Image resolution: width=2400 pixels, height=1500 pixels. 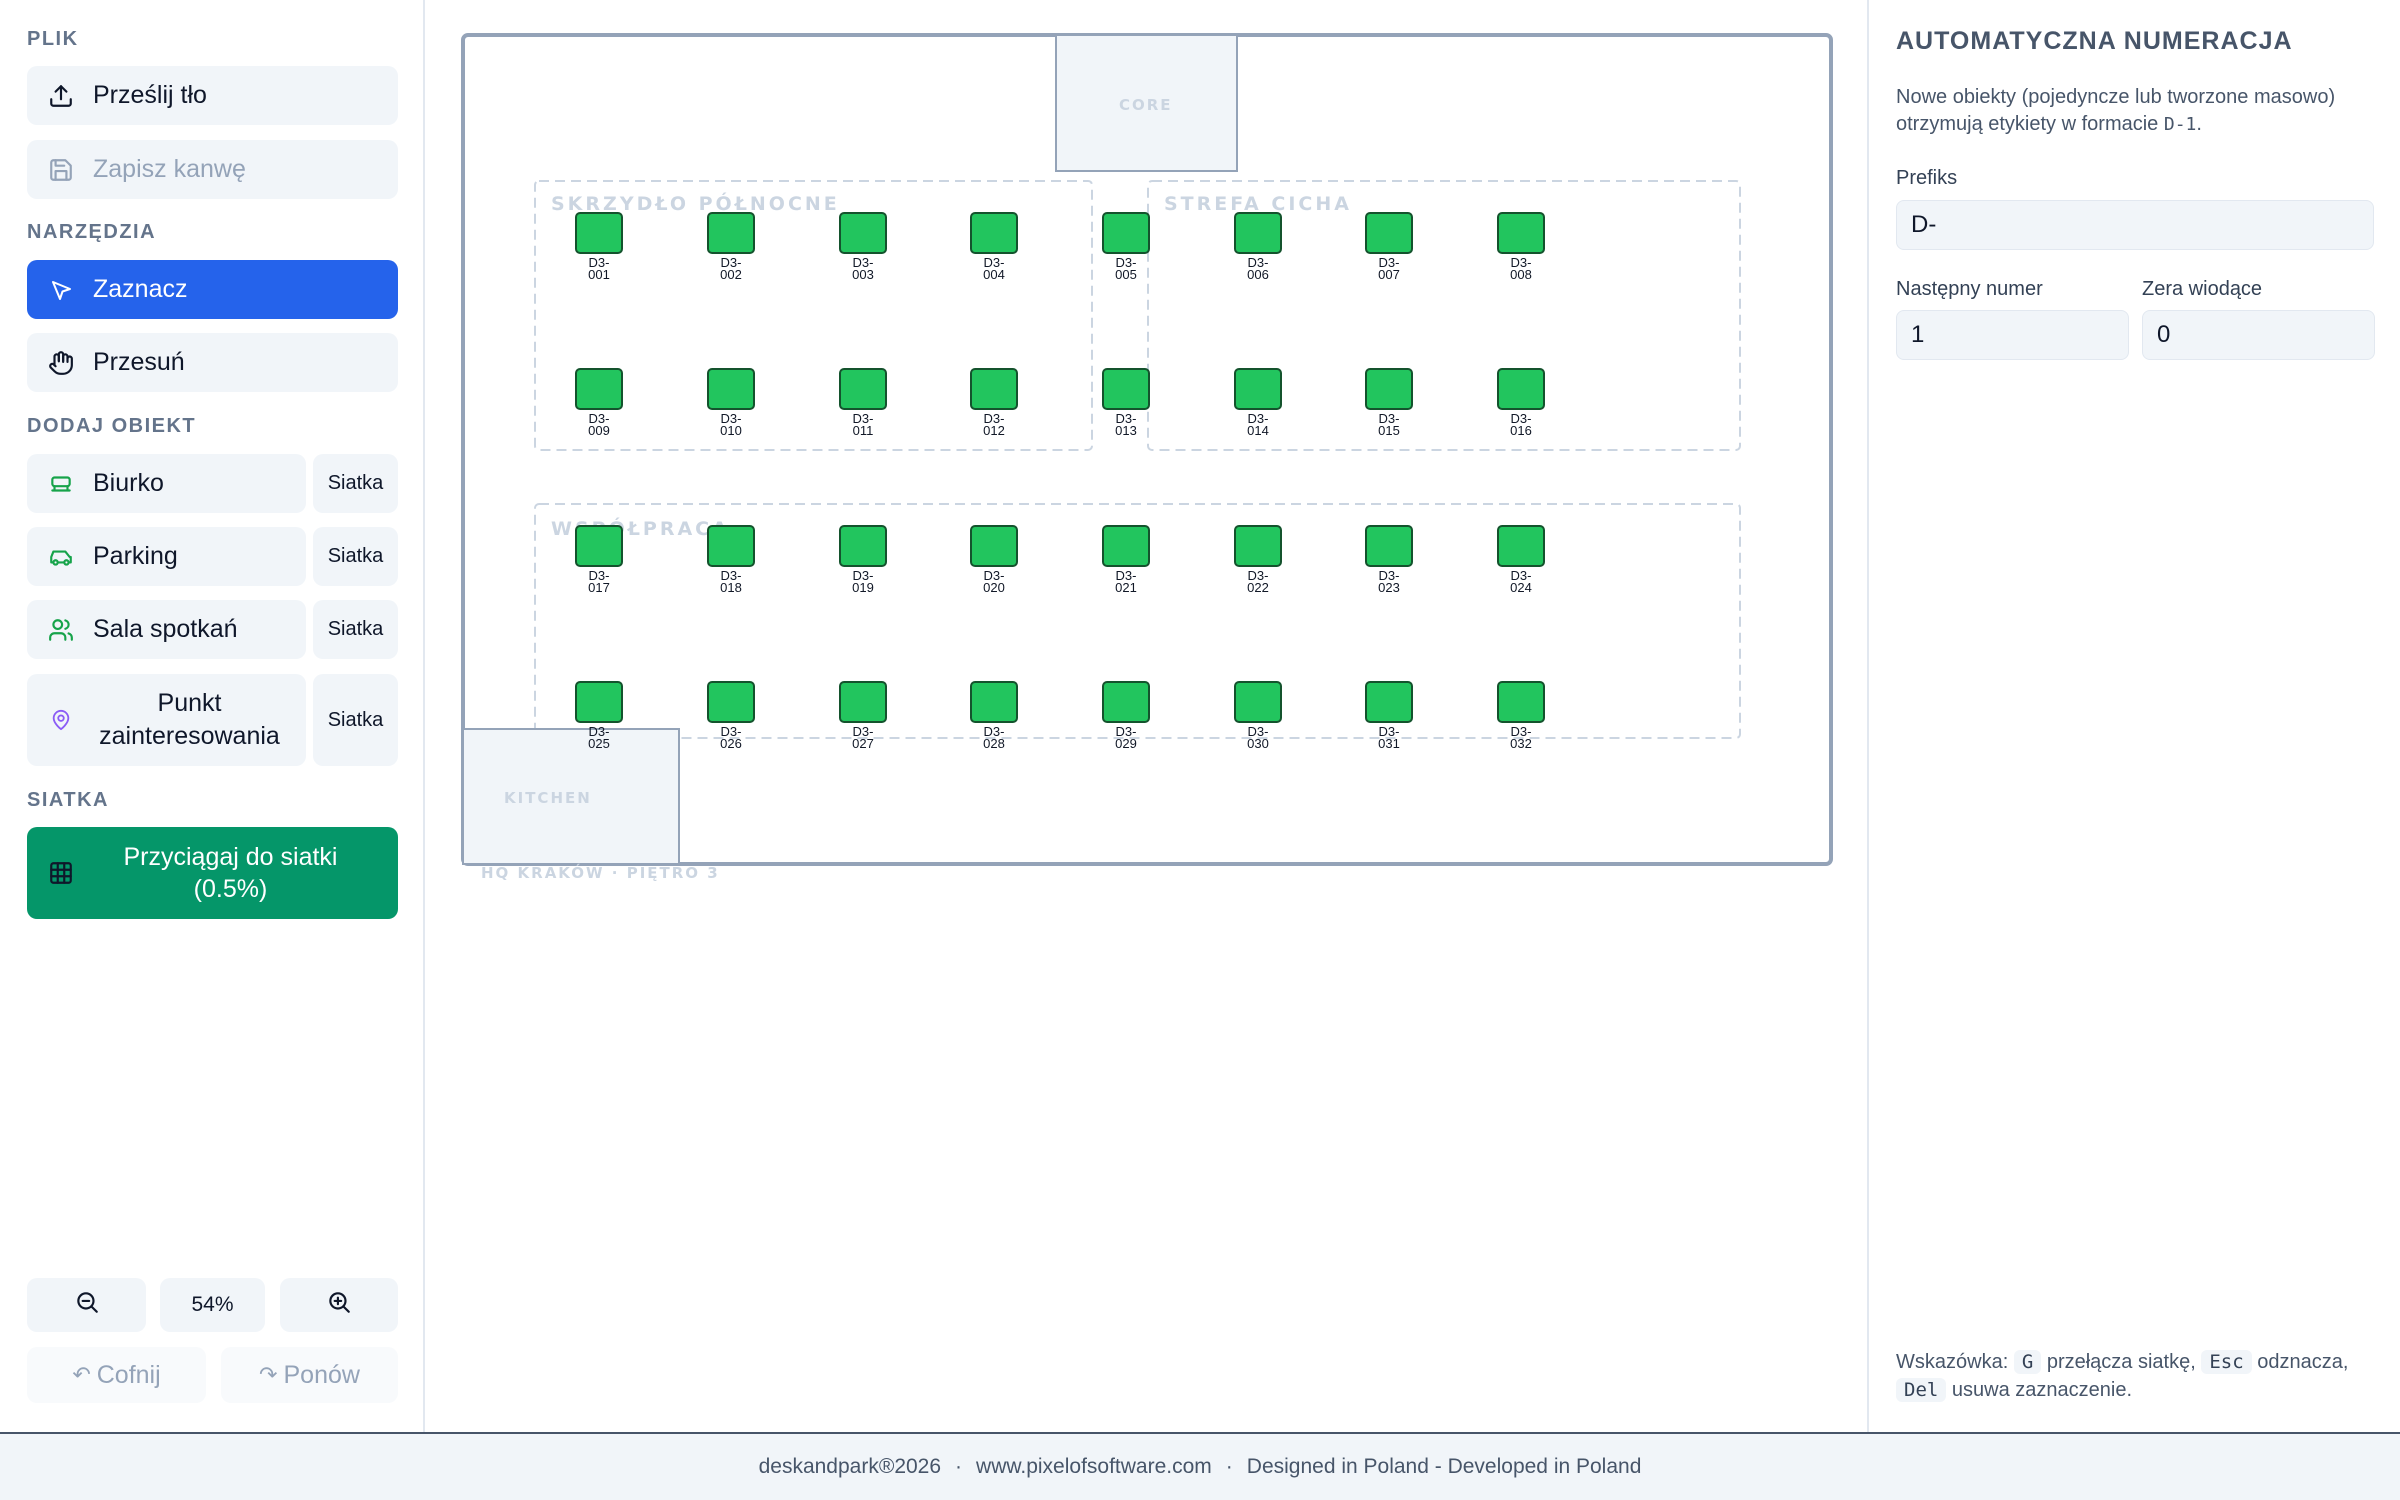 I want to click on add-poi-grid-button: Siatka, so click(x=355, y=720).